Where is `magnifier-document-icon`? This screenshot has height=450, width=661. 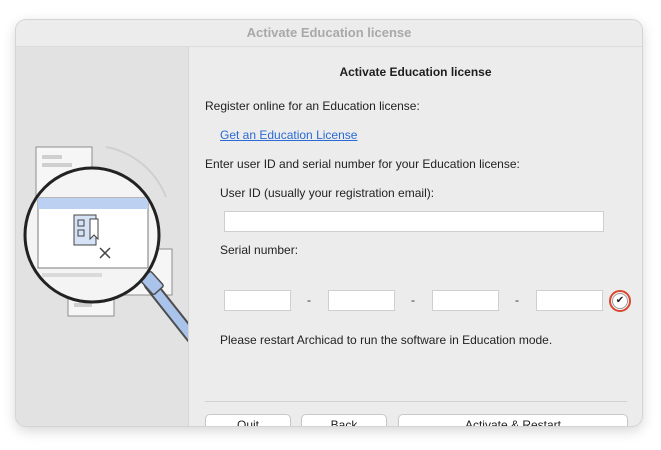 magnifier-document-icon is located at coordinates (105, 244).